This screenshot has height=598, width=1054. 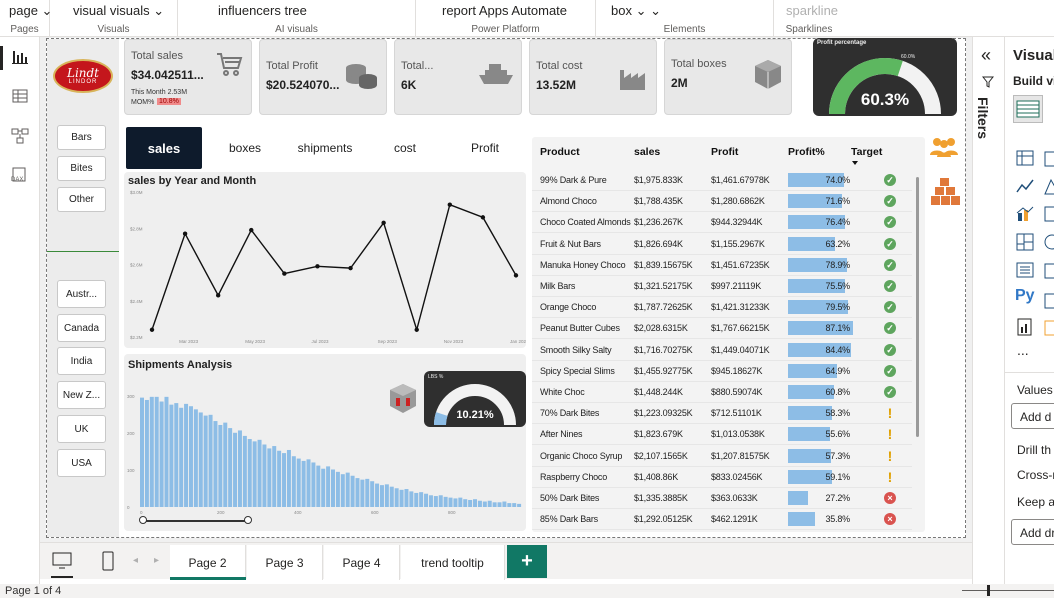 I want to click on kpi-total-boxes: Total boxes 2M, so click(x=728, y=77).